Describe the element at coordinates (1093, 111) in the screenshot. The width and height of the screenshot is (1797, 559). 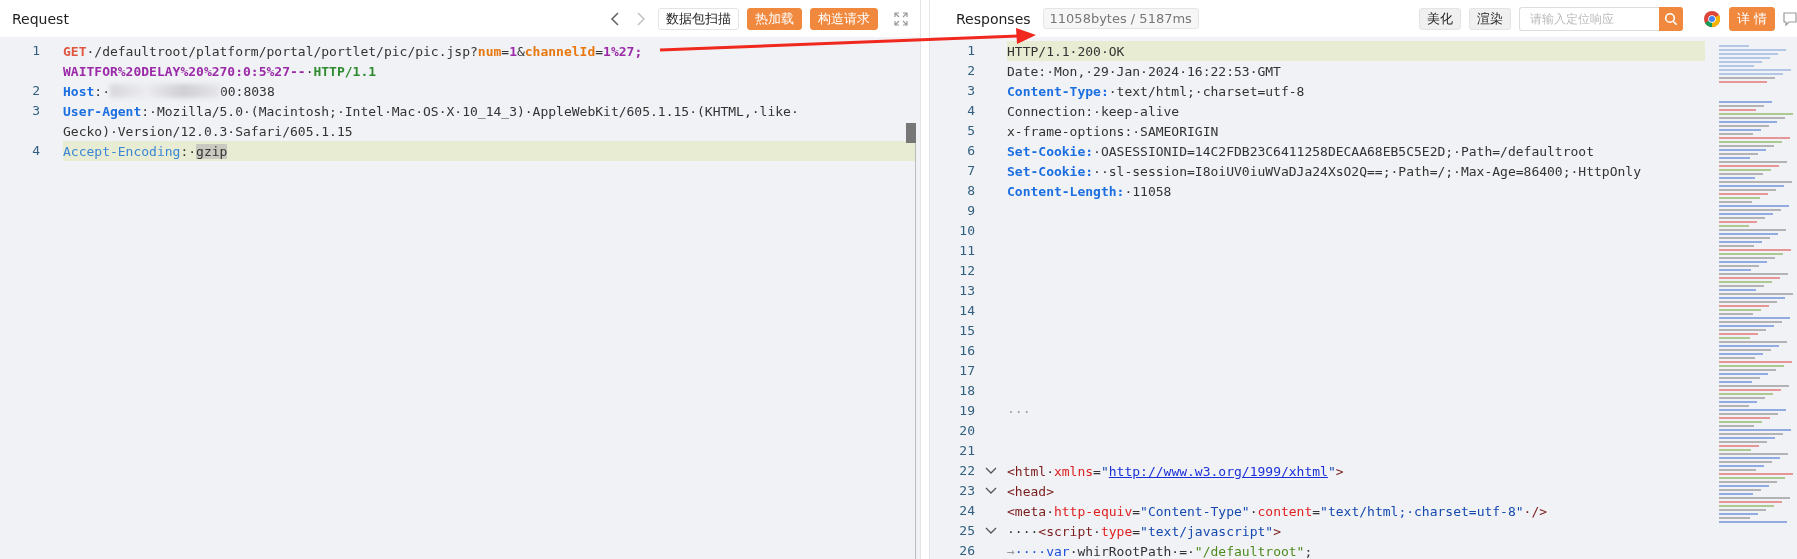
I see `code-token: Connection:·keep-alive` at that location.